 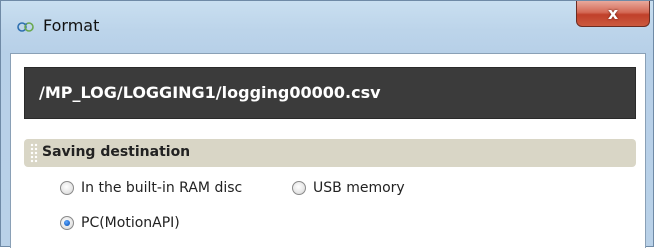 I want to click on radio-label-pc-motionapi: PC(MotionAPI), so click(x=130, y=223).